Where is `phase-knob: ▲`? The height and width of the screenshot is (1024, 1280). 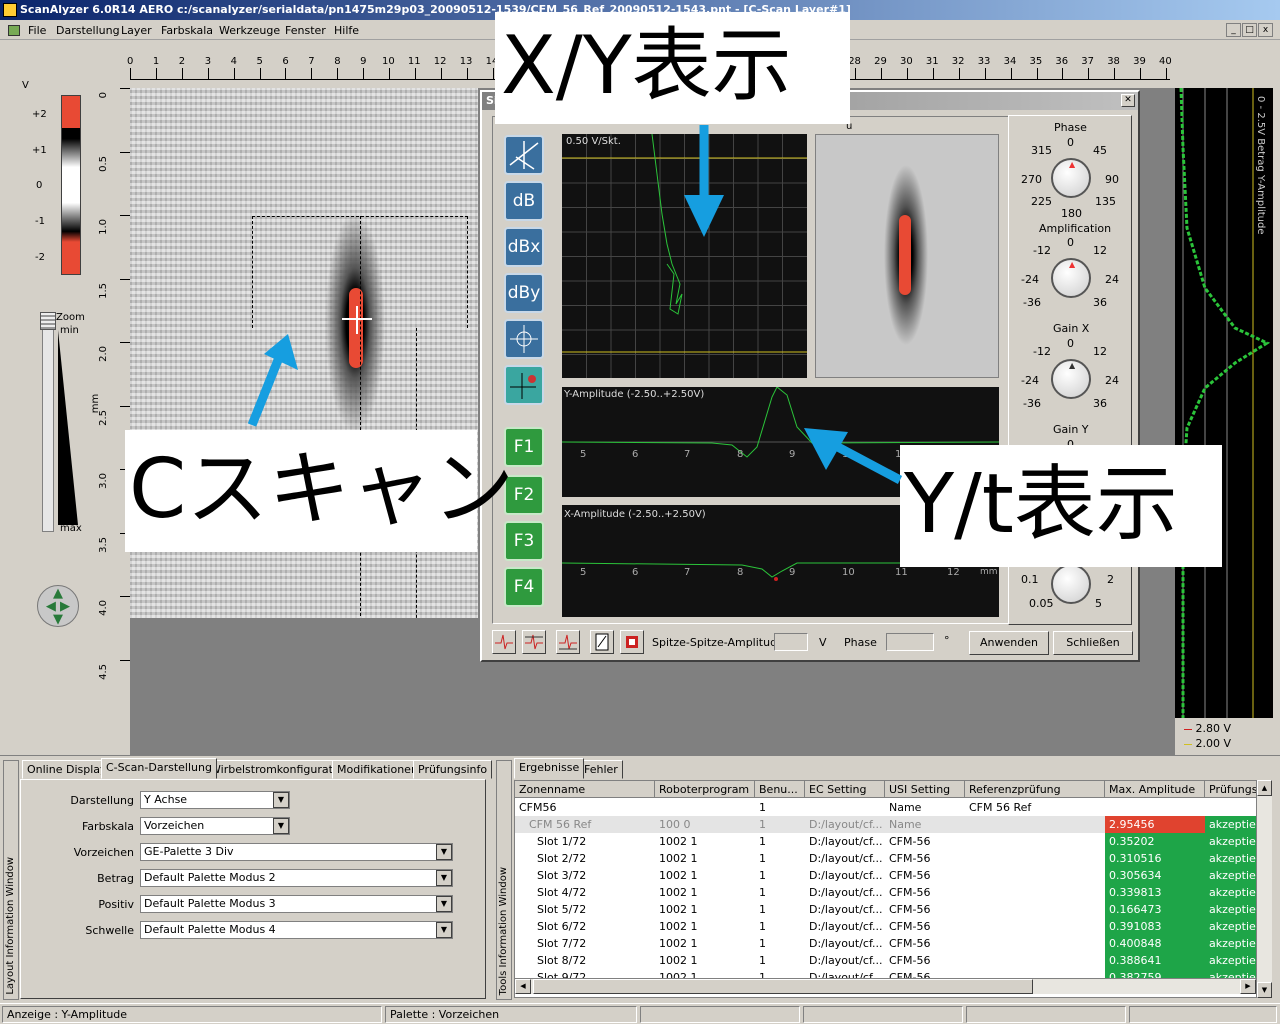
phase-knob: ▲ is located at coordinates (1071, 178).